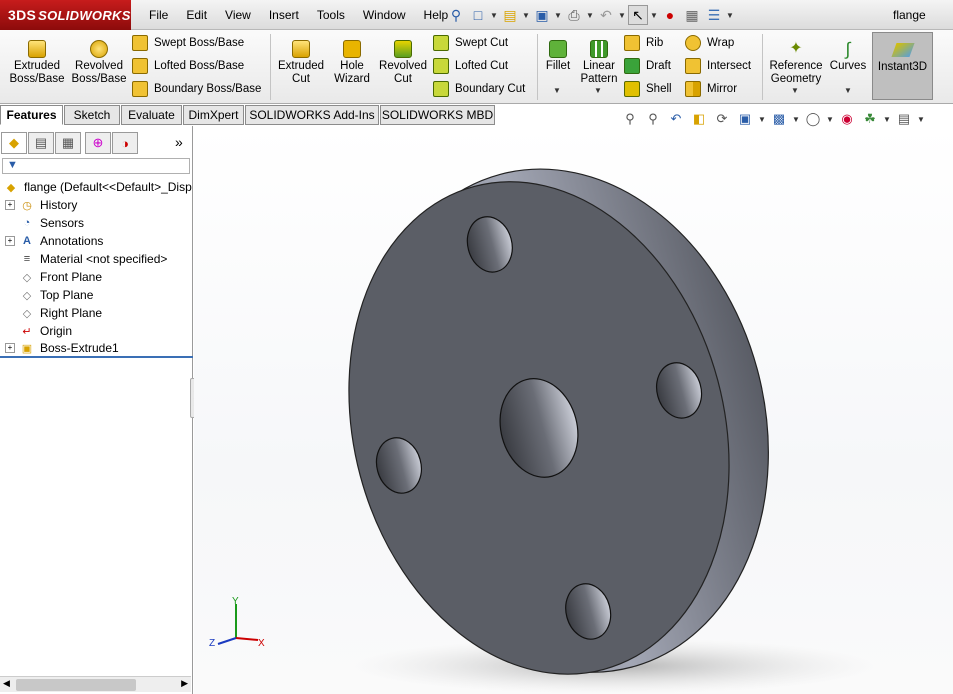 The image size is (953, 694). What do you see at coordinates (709, 43) in the screenshot?
I see `wrap-button: Wrap` at bounding box center [709, 43].